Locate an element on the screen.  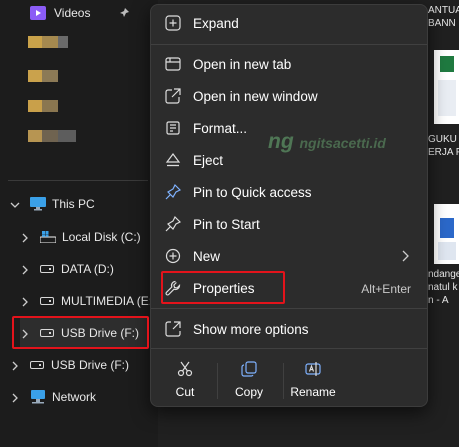
nav-item-label: MULTIMEDIA (E:) is located at coordinates (109, 301).